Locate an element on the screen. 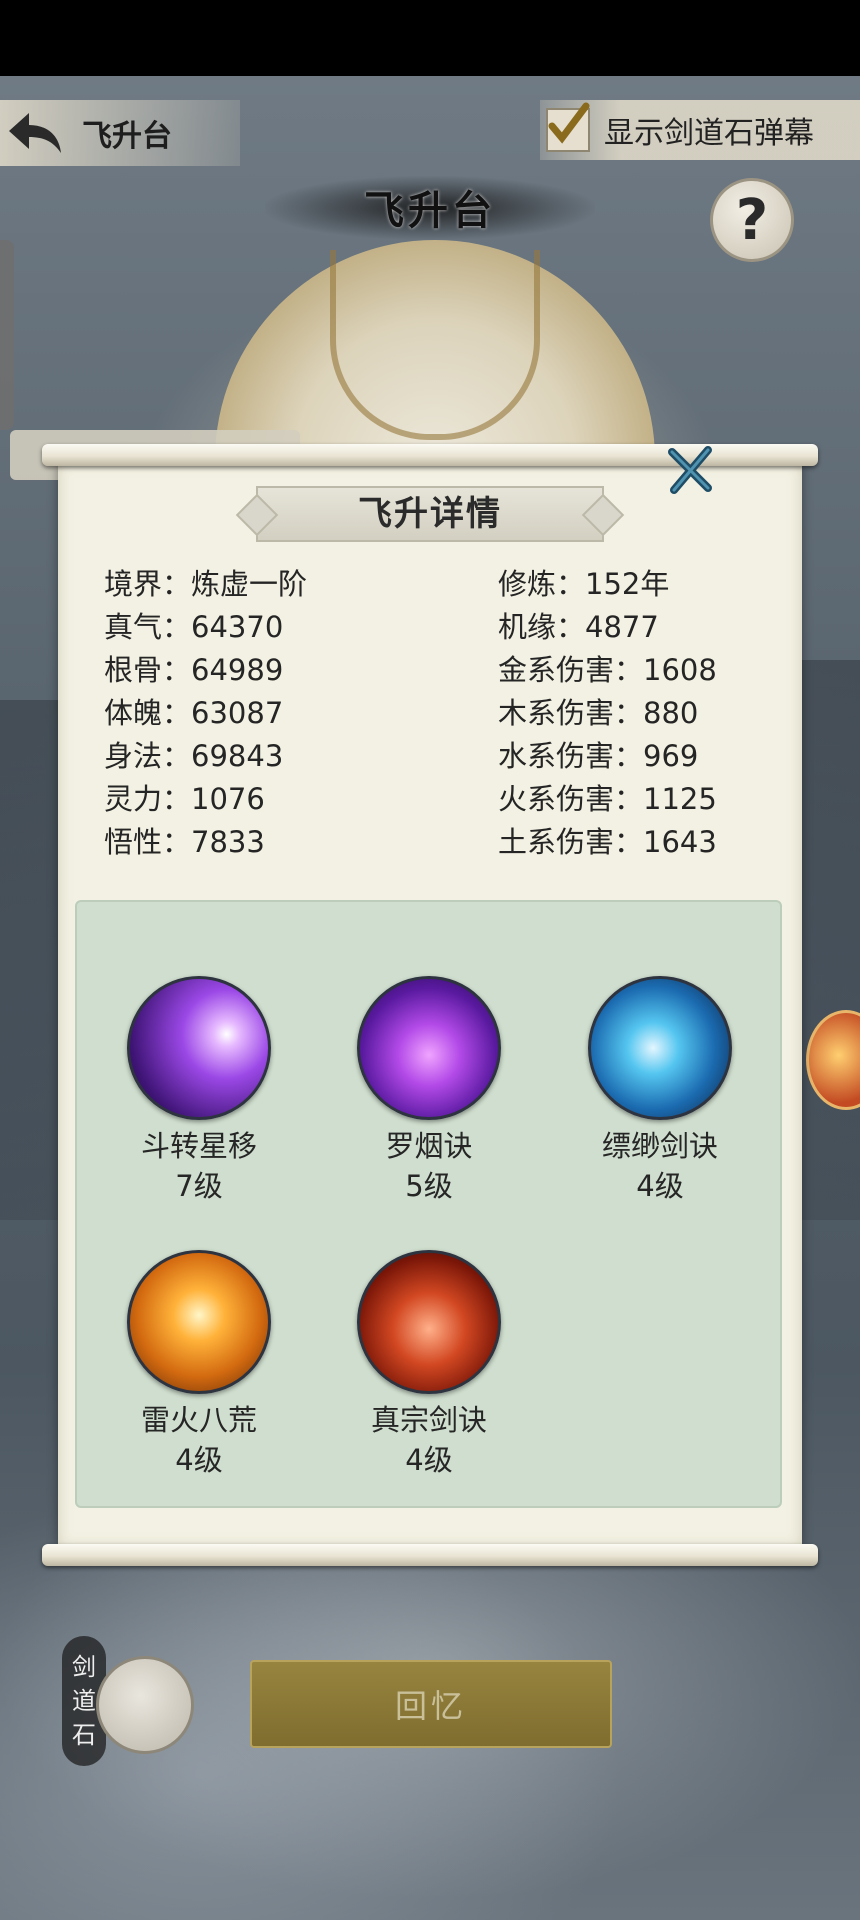 This screenshot has height=1920, width=860. skill-item: 斗转星移 7级 is located at coordinates (199, 1091).